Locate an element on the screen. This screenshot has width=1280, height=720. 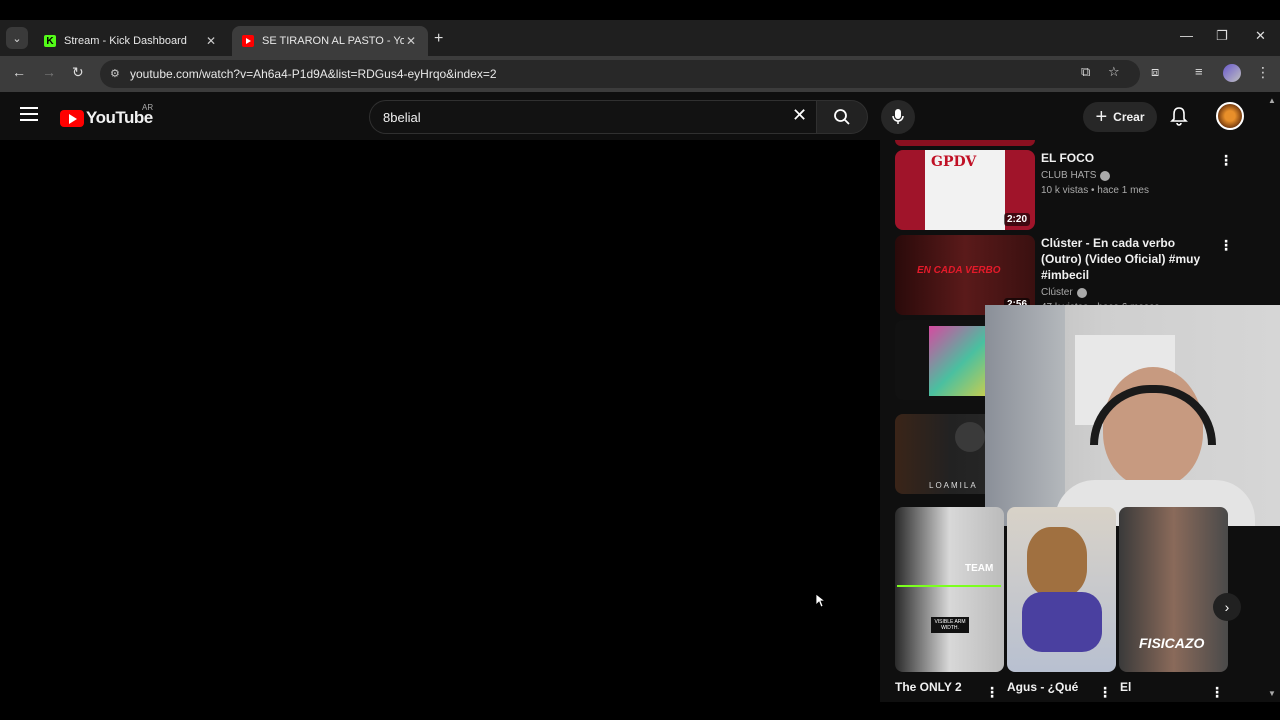
new-tab-button: + is located at coordinates (438, 39).